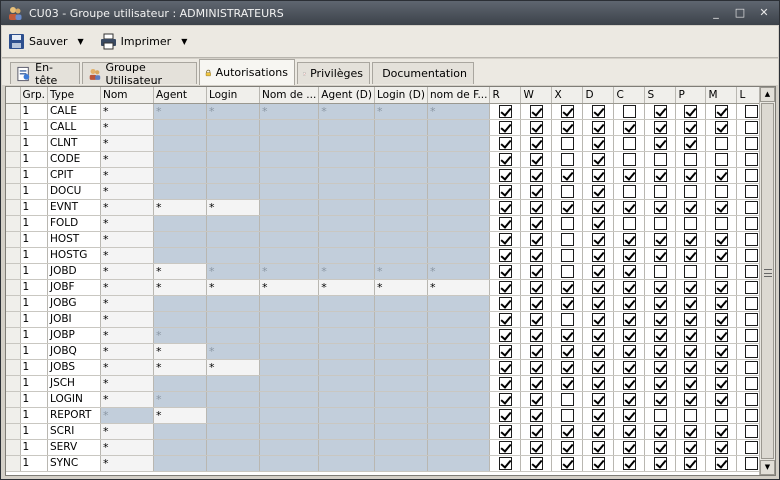 This screenshot has width=780, height=480. What do you see at coordinates (127, 95) in the screenshot?
I see `column-header: Nom` at bounding box center [127, 95].